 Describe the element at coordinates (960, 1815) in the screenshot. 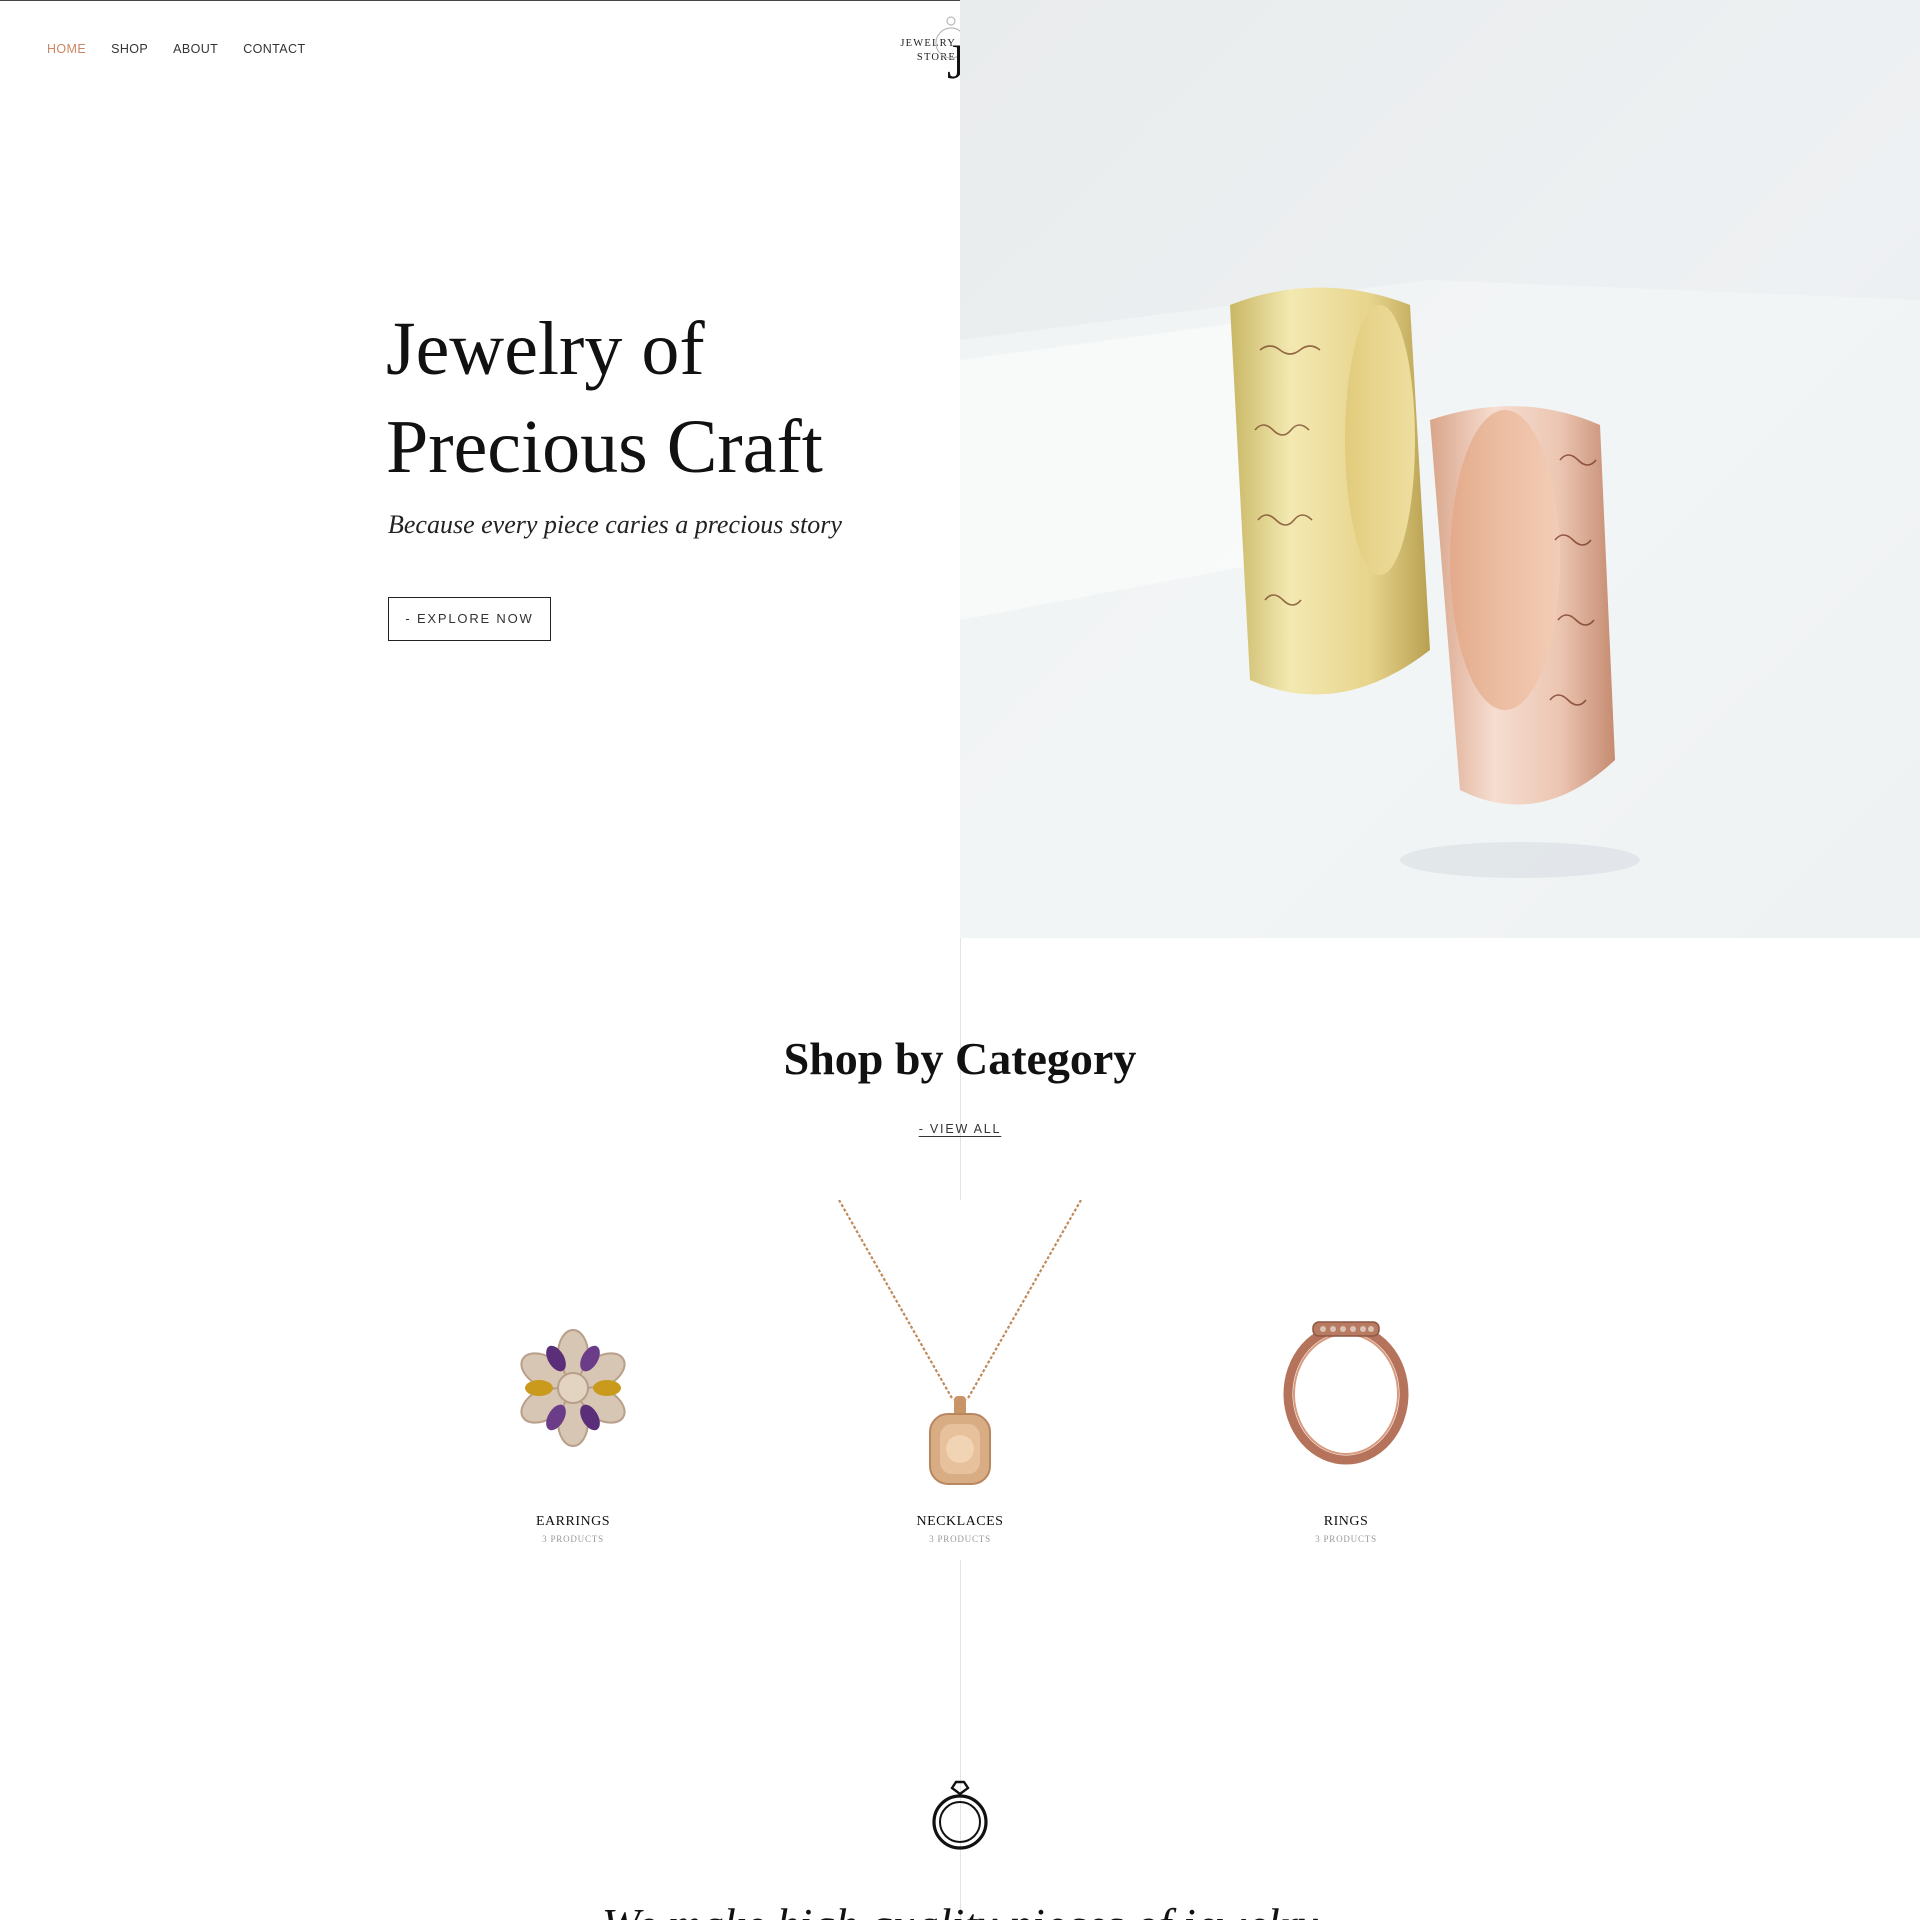

I see `ring-outline-icon` at that location.